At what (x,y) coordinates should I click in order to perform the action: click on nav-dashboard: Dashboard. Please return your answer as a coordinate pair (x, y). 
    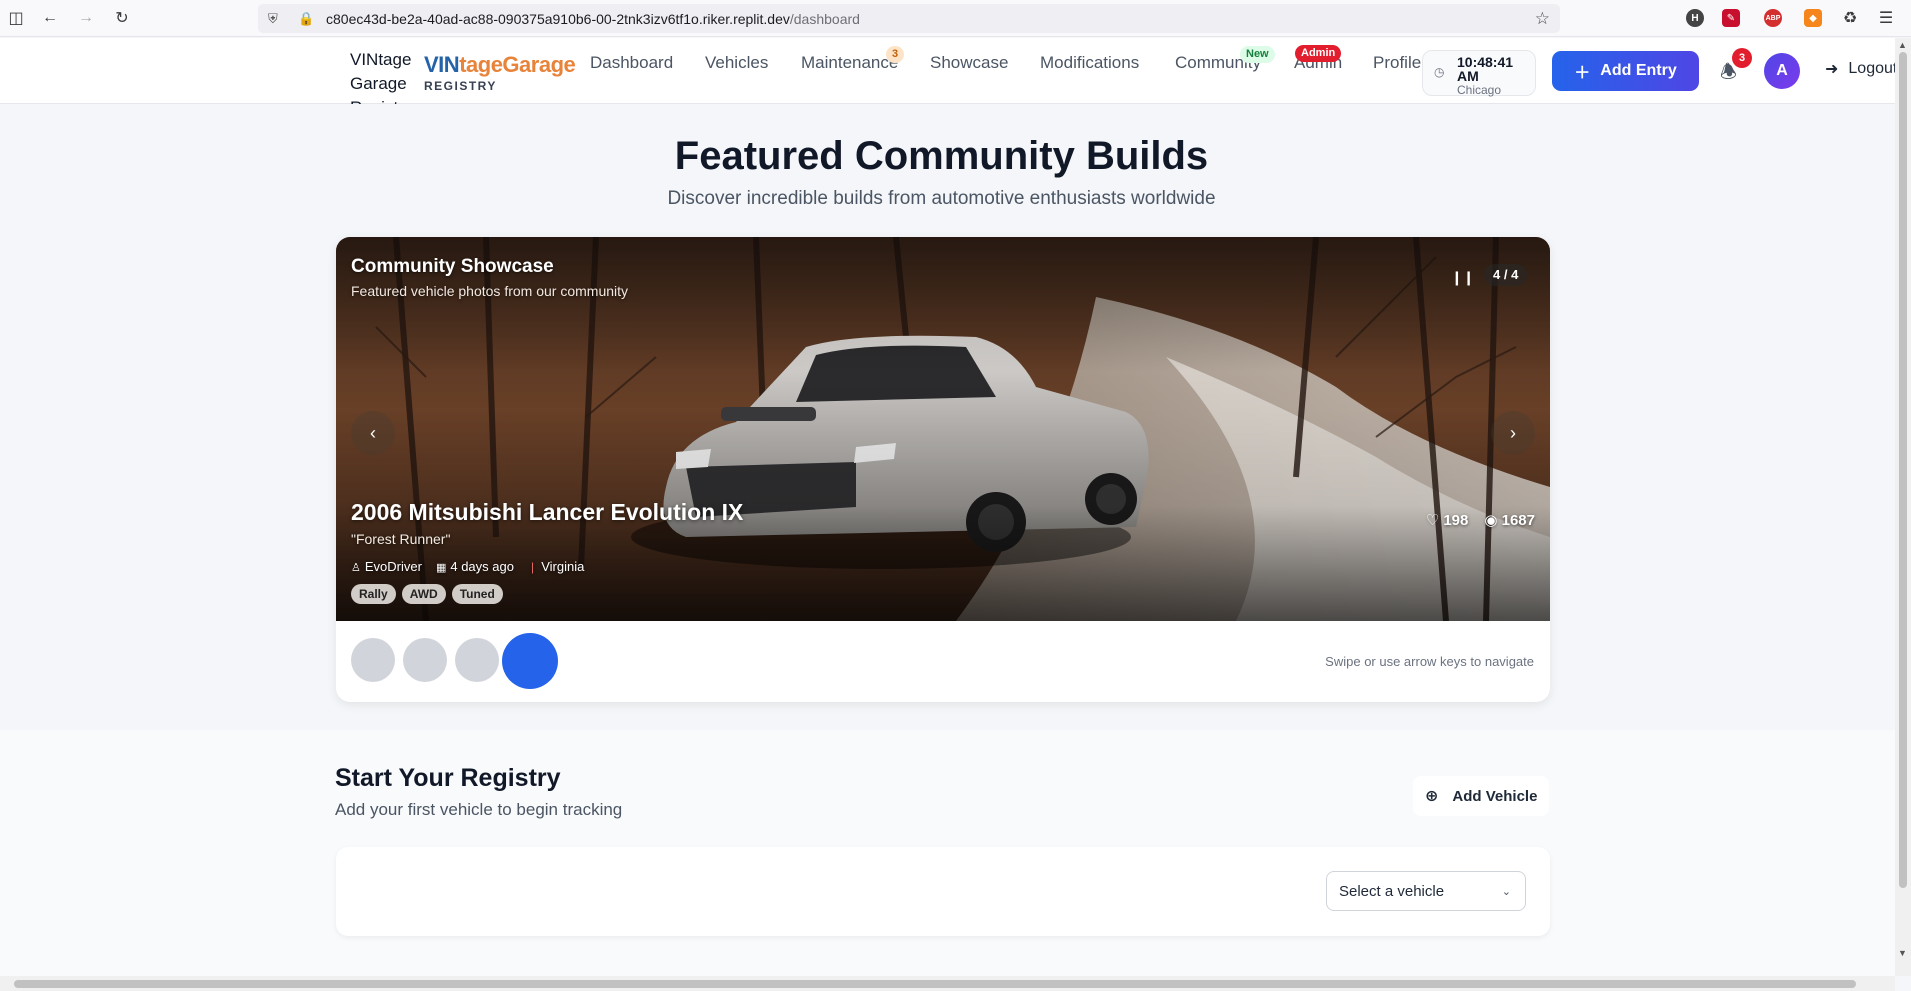
    Looking at the image, I should click on (631, 63).